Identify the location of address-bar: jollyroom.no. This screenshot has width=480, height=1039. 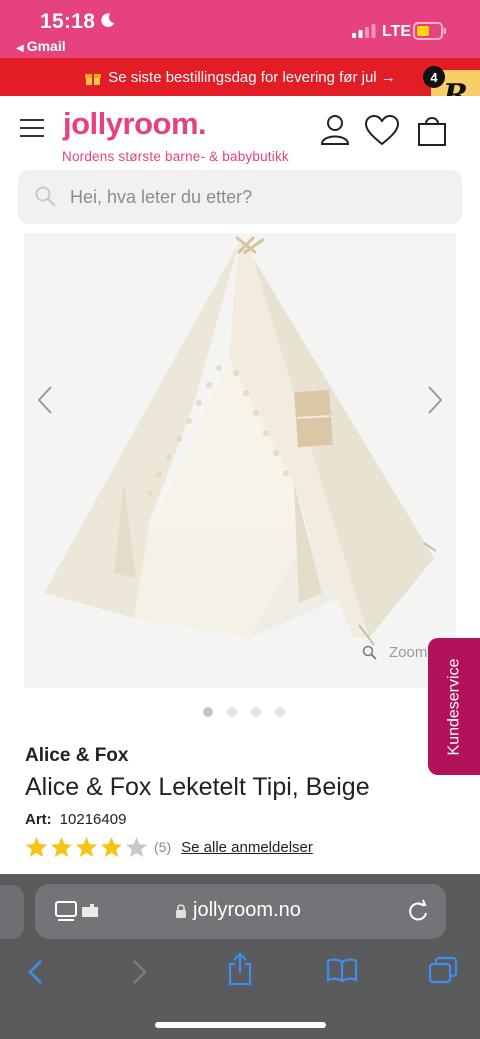
(240, 911).